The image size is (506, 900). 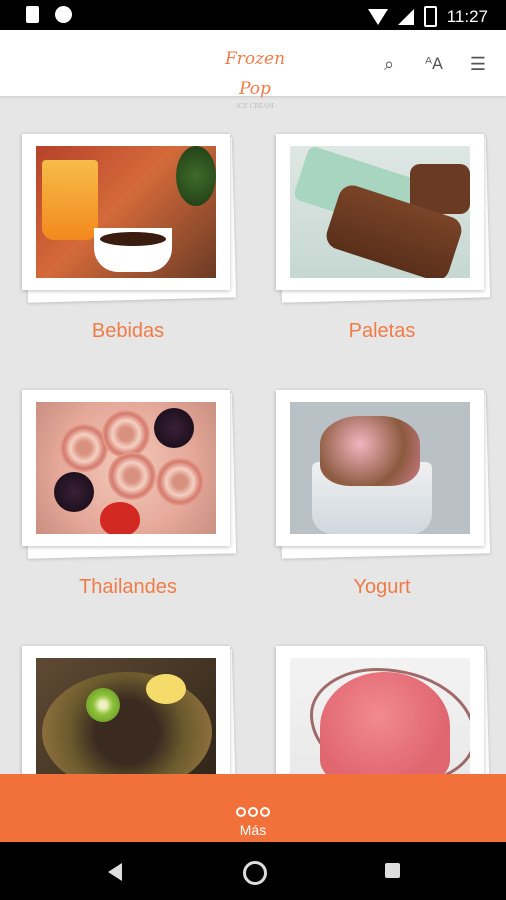 What do you see at coordinates (430, 16) in the screenshot?
I see `battery-icon` at bounding box center [430, 16].